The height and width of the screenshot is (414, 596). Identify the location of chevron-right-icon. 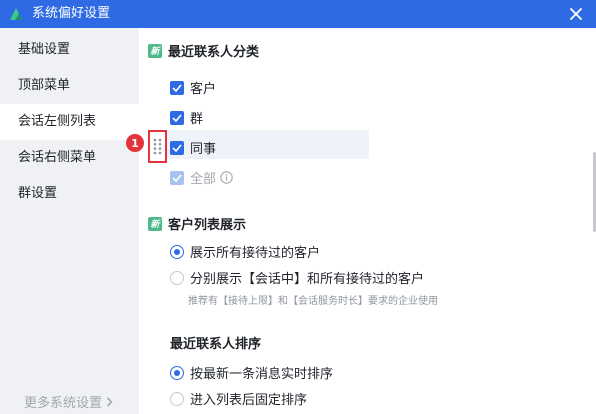
(109, 401).